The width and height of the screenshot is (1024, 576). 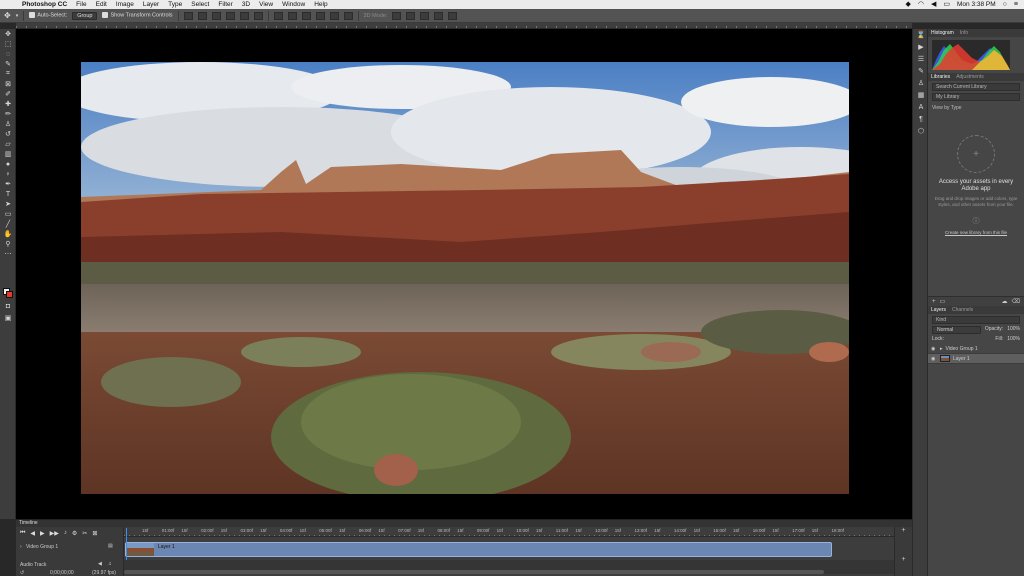 What do you see at coordinates (903, 559) in the screenshot?
I see `add-audio-icon: +` at bounding box center [903, 559].